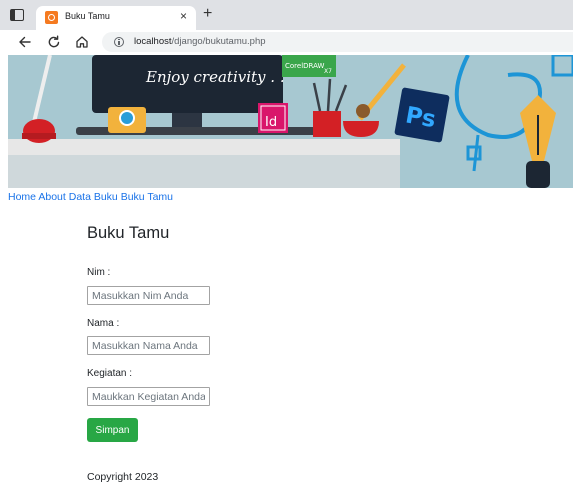 This screenshot has height=484, width=573. What do you see at coordinates (148, 295) in the screenshot?
I see `nim-input` at bounding box center [148, 295].